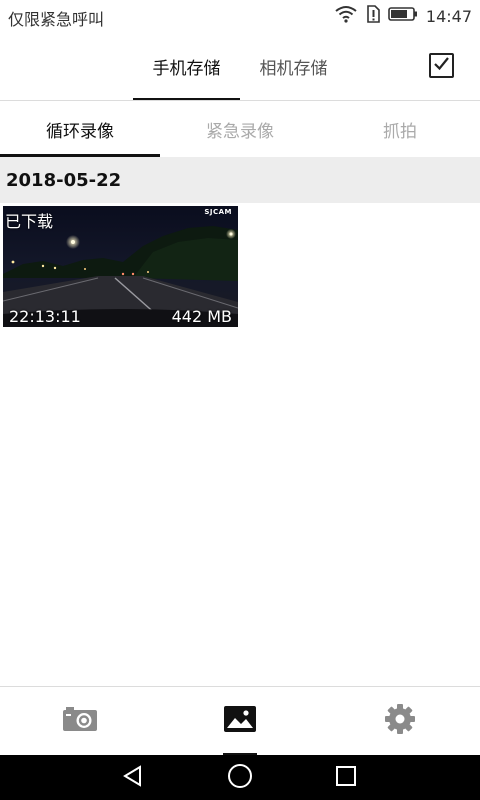  I want to click on tab-emergency-recording: 紧急录像, so click(240, 129).